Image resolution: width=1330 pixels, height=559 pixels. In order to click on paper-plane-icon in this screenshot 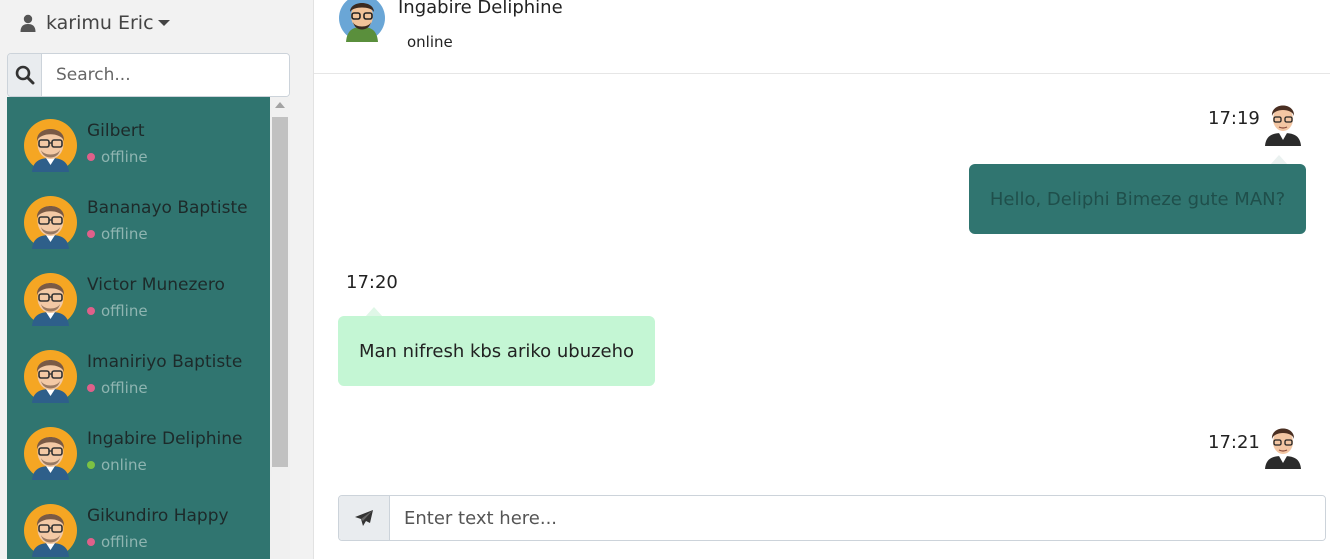, I will do `click(364, 518)`.